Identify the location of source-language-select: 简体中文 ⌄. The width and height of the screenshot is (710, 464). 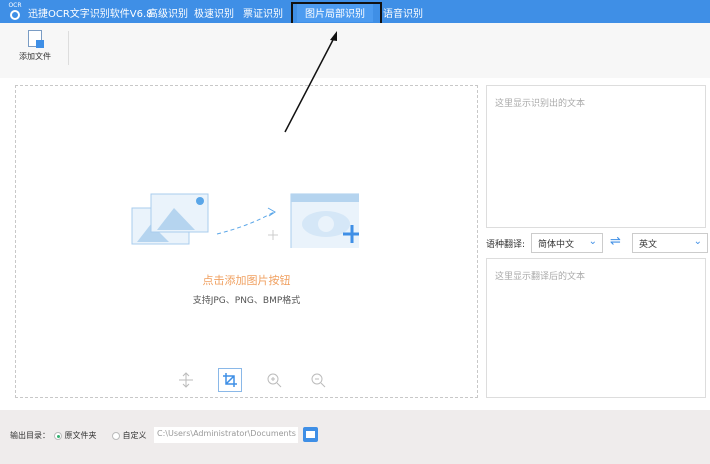
(567, 243).